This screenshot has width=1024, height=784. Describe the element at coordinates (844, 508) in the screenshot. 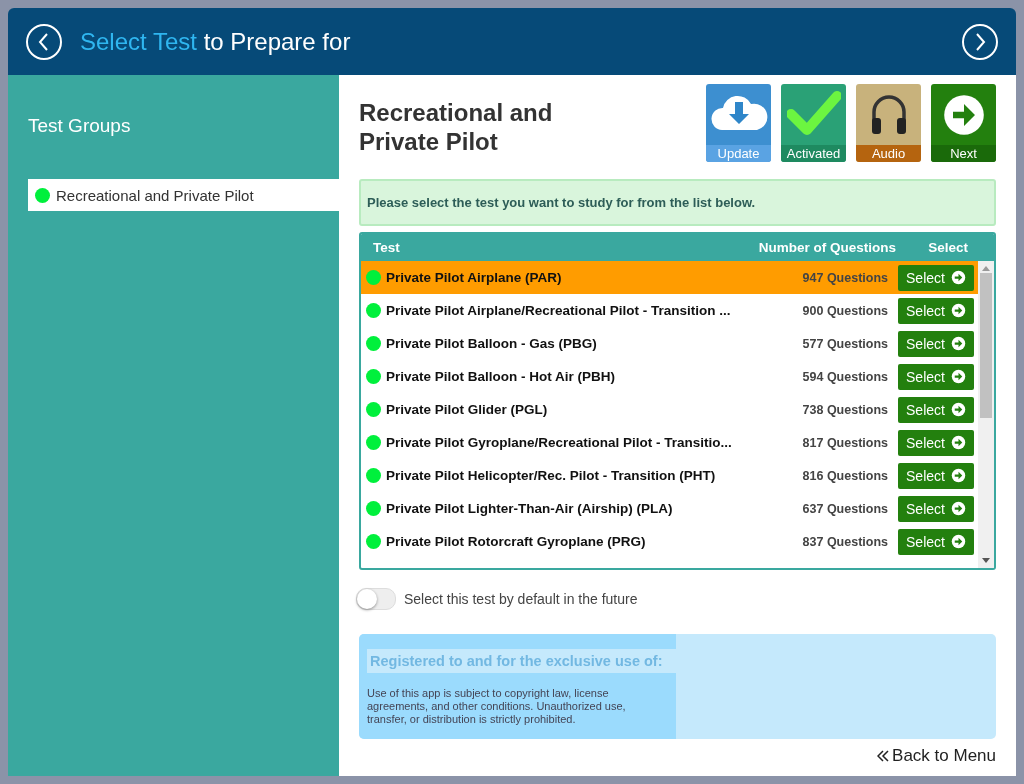

I see `question-count: 637 Questions` at that location.